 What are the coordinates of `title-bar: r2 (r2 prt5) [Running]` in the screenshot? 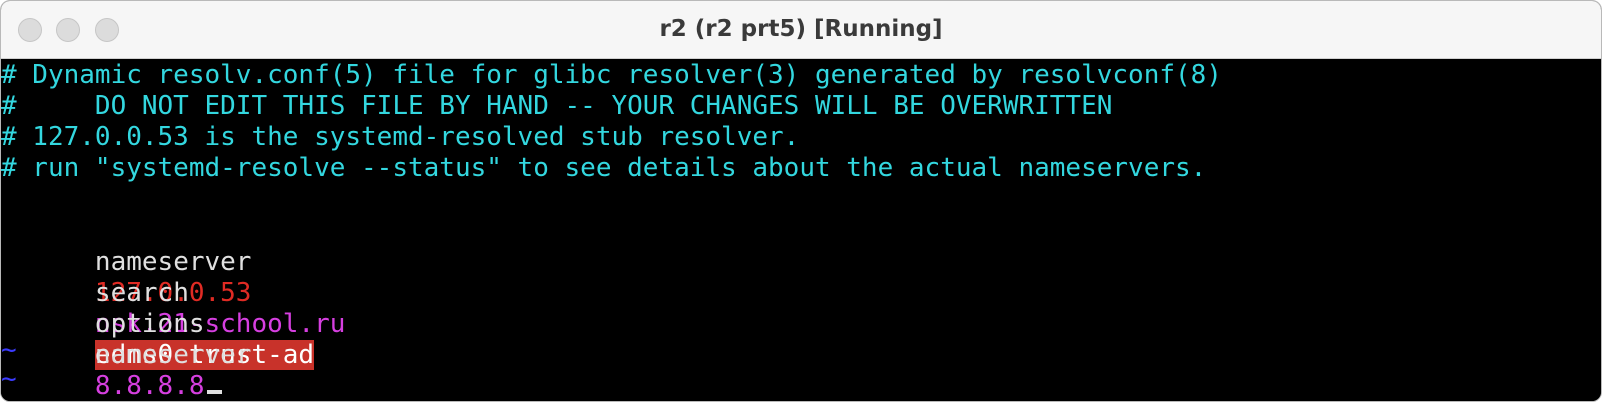 It's located at (801, 30).